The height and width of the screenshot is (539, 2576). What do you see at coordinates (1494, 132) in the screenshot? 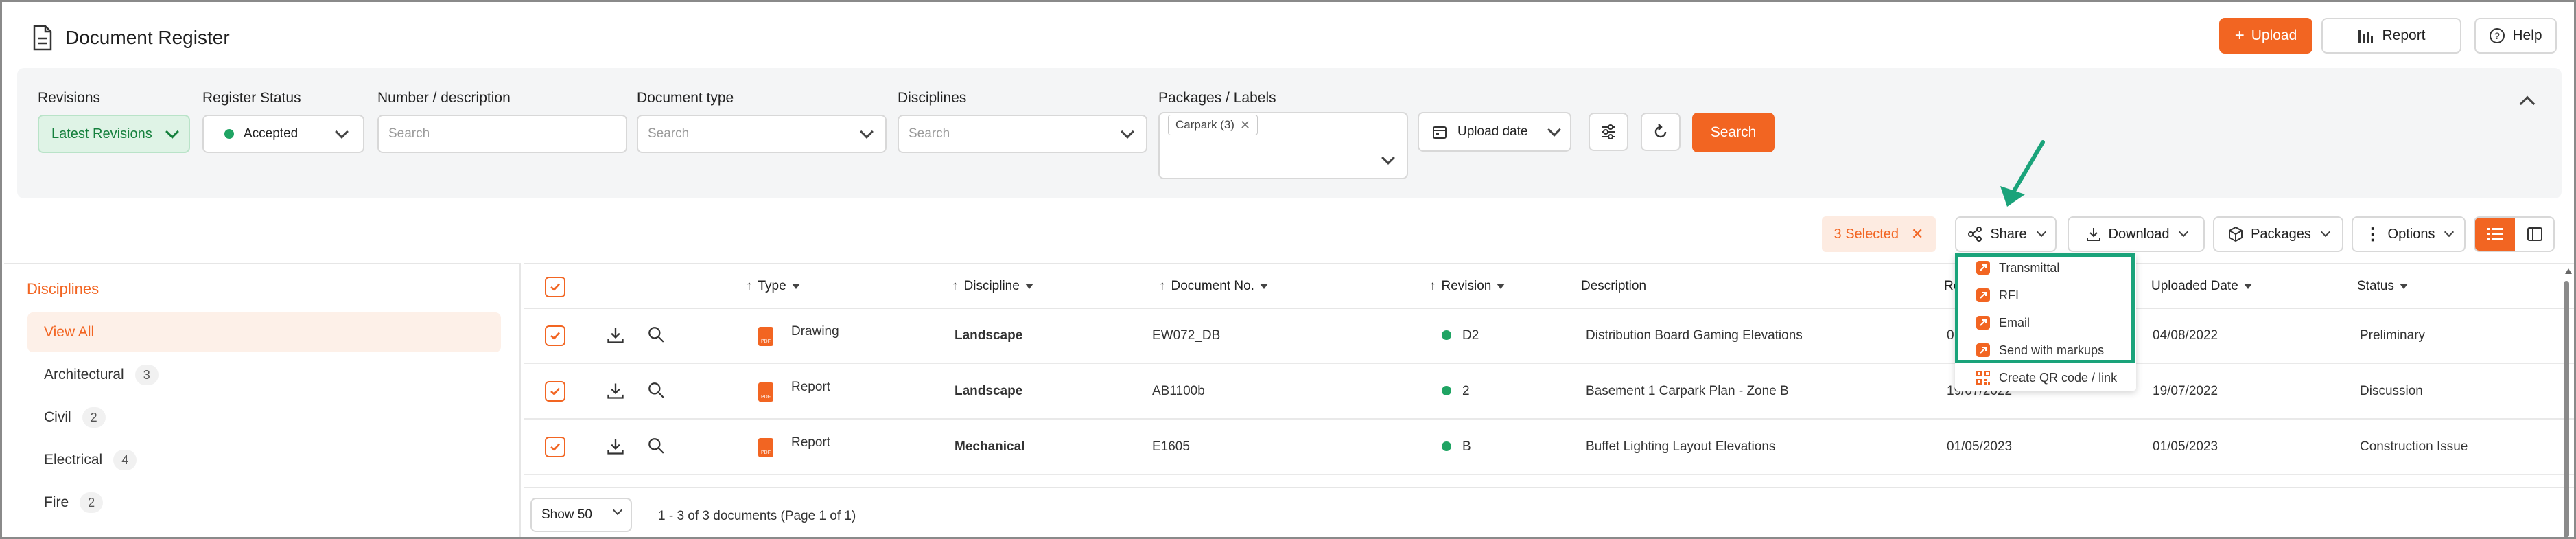
I see `date-field-select: Upload date` at bounding box center [1494, 132].